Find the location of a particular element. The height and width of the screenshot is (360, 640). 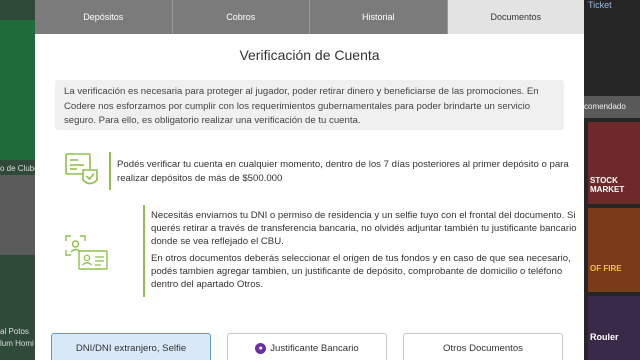

bank-badge-icon: ● is located at coordinates (261, 348).